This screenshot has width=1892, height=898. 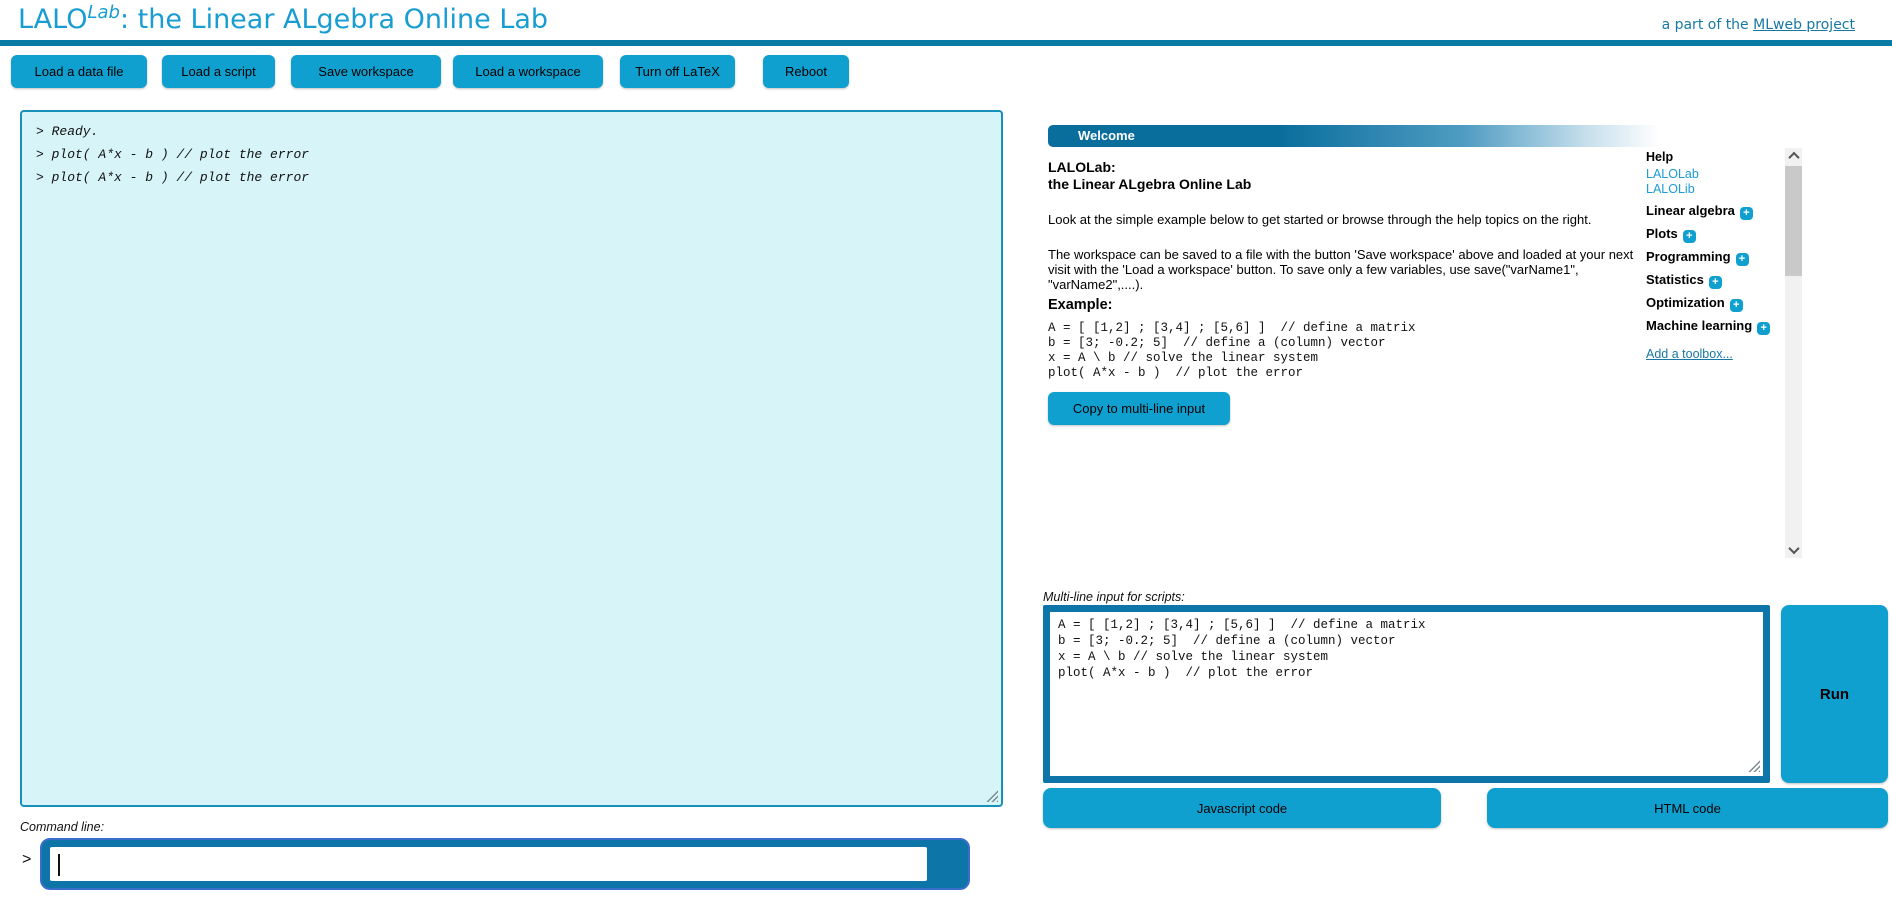 What do you see at coordinates (1660, 157) in the screenshot?
I see `help-title: Help` at bounding box center [1660, 157].